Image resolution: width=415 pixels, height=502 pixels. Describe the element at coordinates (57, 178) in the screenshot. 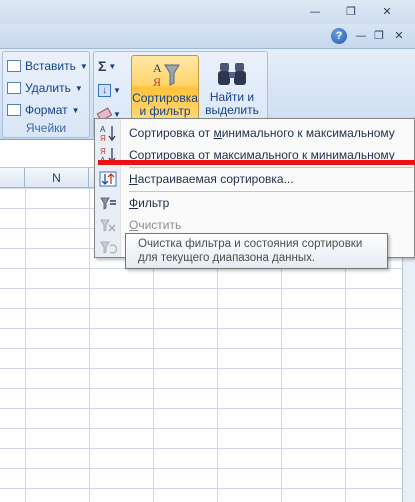

I see `column-header-n: N` at that location.